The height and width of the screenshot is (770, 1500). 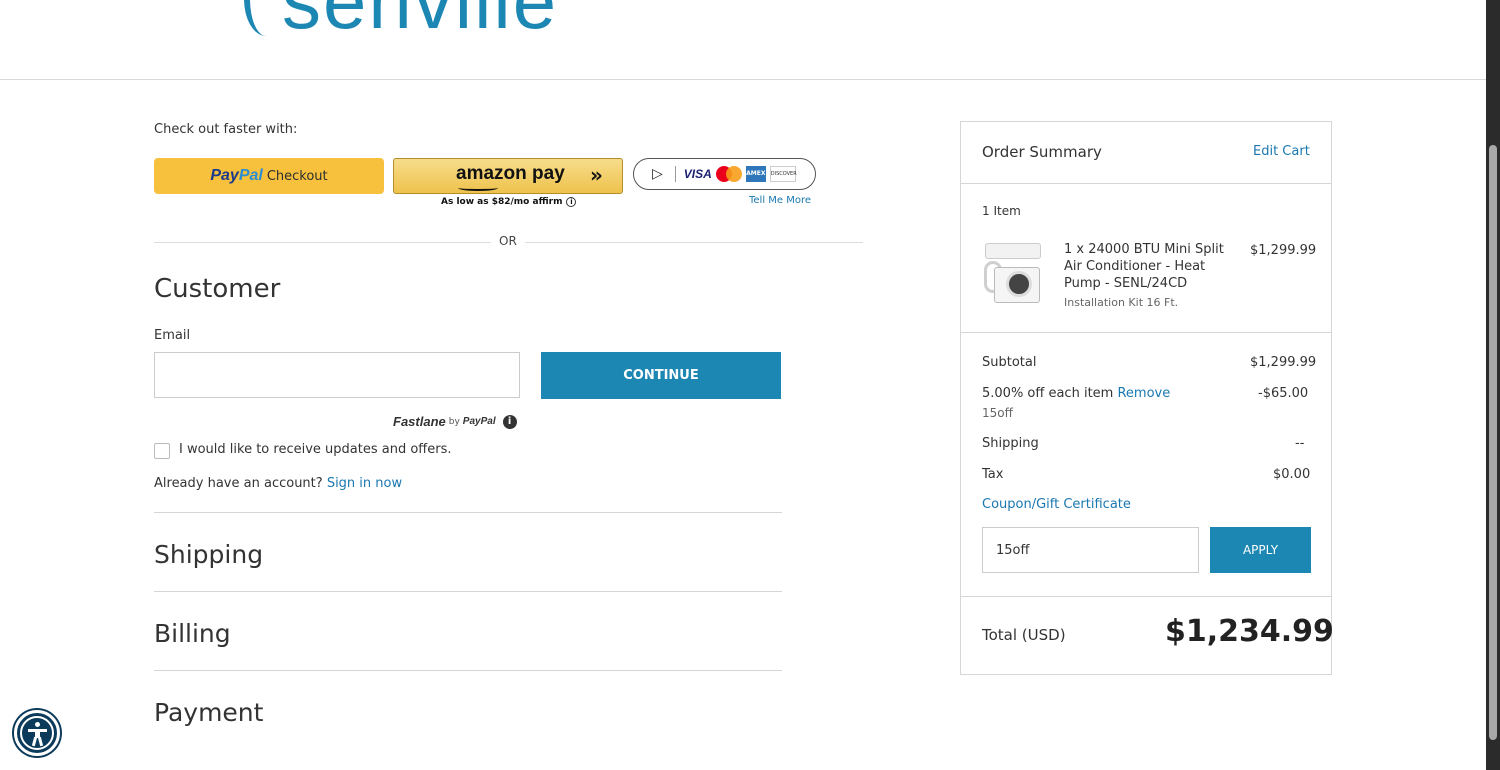 I want to click on discount-label: 5.00% off each item Remove, so click(x=1076, y=393).